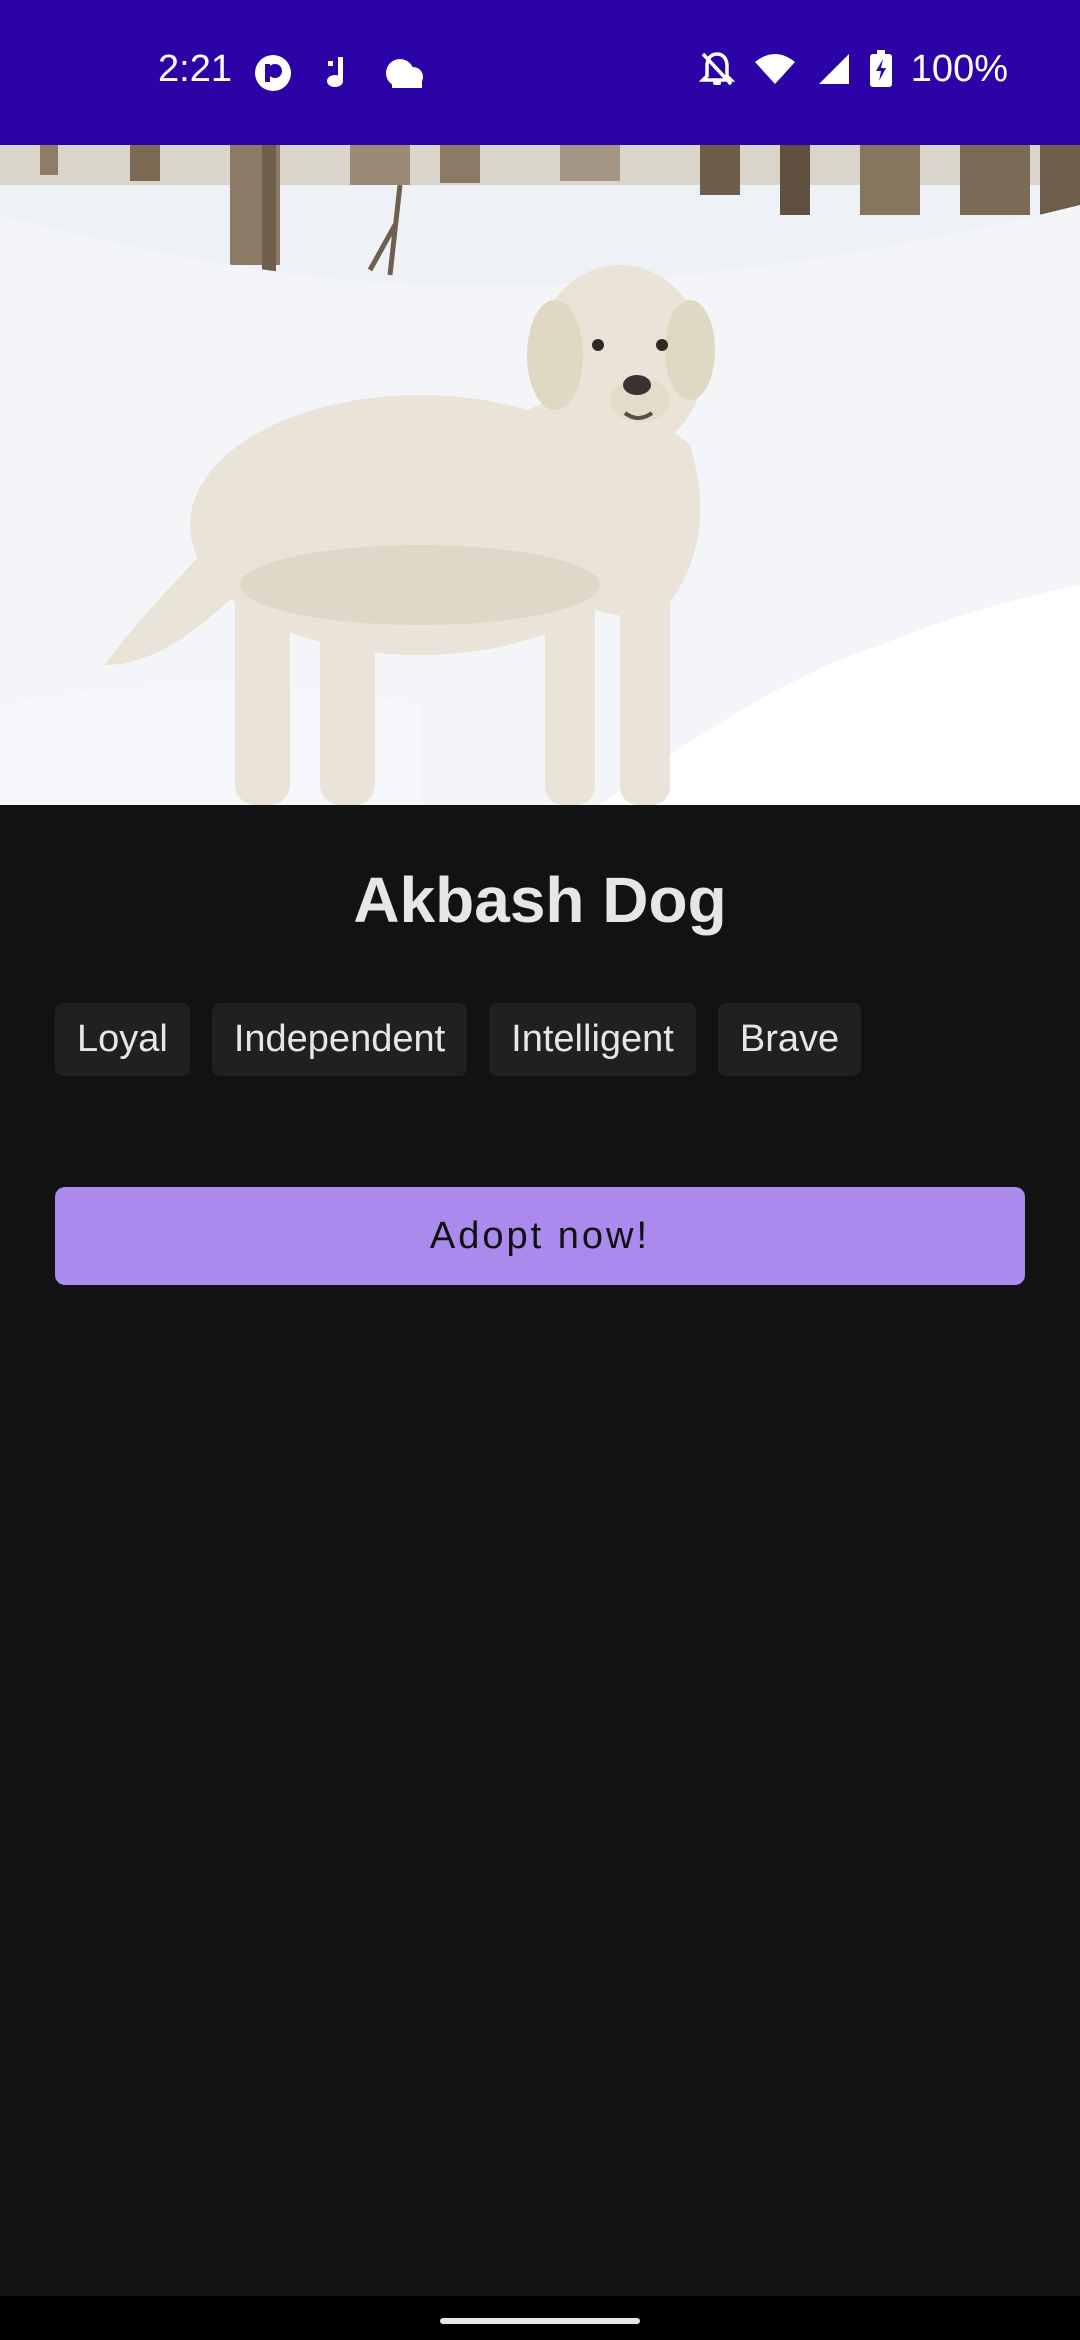 This screenshot has height=2340, width=1080. I want to click on cloud-icon, so click(404, 73).